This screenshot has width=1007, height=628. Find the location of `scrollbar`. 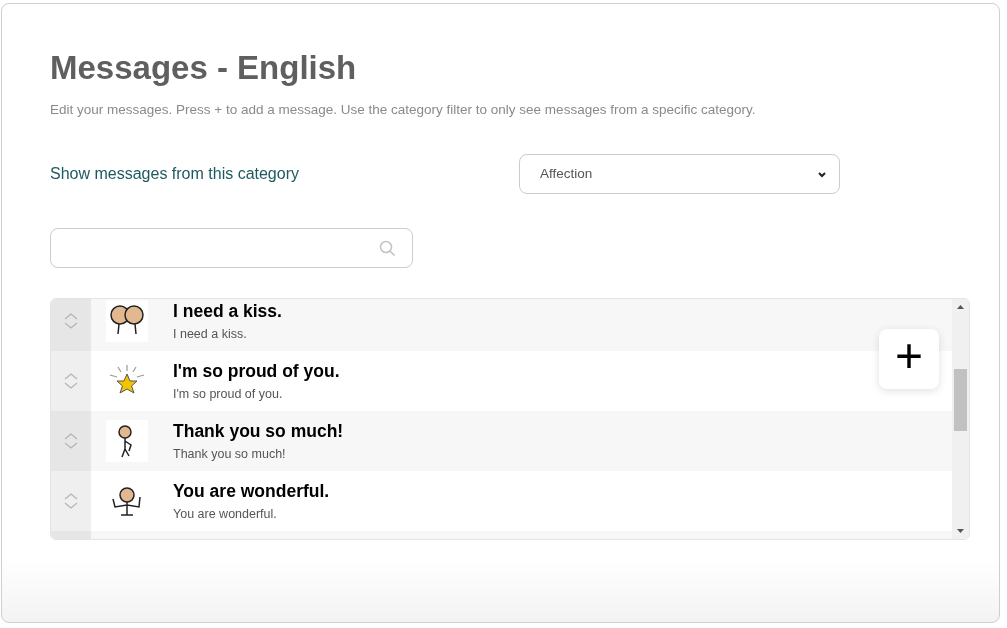

scrollbar is located at coordinates (960, 419).